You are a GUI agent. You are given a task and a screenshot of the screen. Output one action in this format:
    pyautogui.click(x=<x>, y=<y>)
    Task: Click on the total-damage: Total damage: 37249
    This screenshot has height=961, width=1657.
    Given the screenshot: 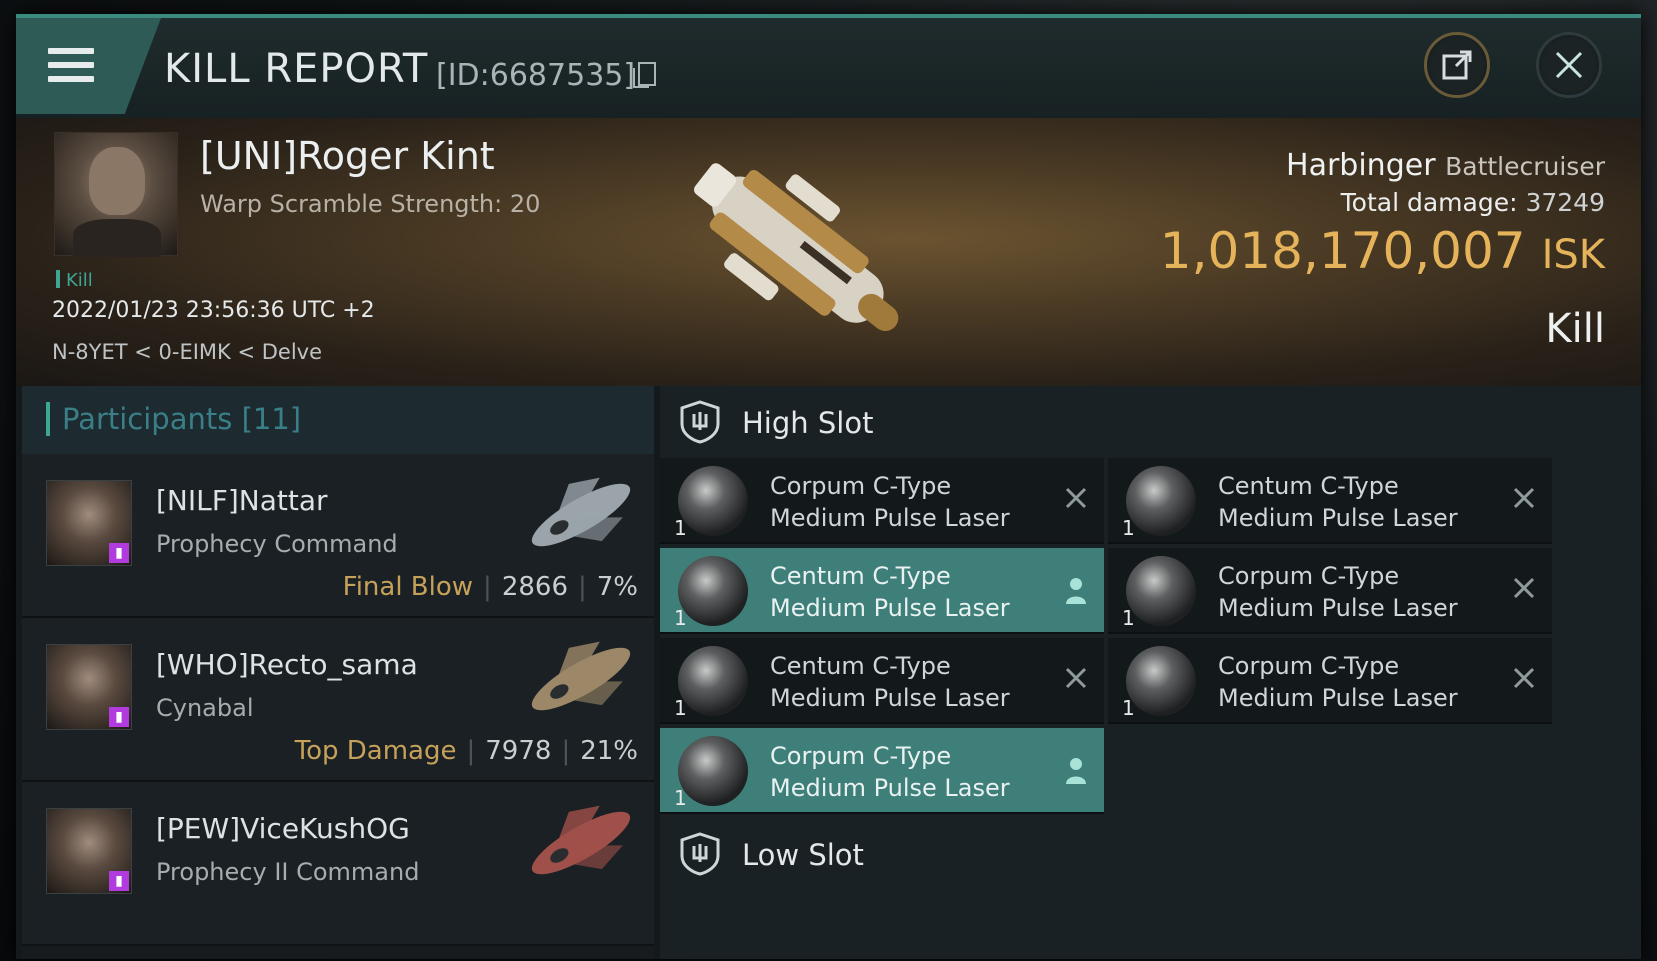 What is the action you would take?
    pyautogui.click(x=1473, y=202)
    